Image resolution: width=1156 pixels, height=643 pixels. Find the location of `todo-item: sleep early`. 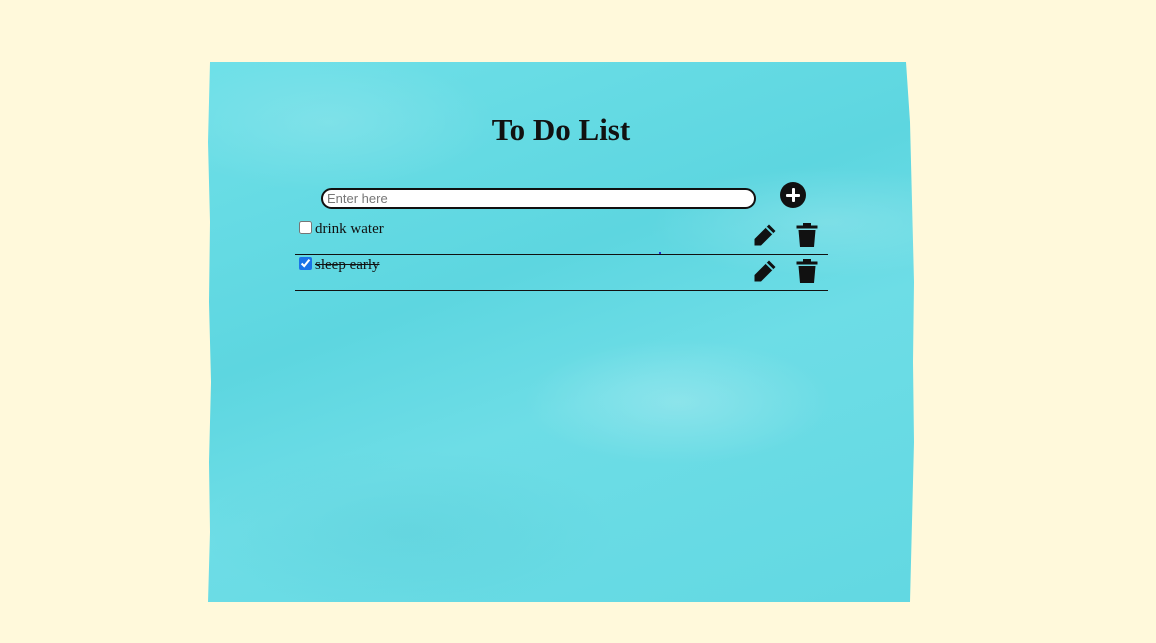

todo-item: sleep early is located at coordinates (561, 272).